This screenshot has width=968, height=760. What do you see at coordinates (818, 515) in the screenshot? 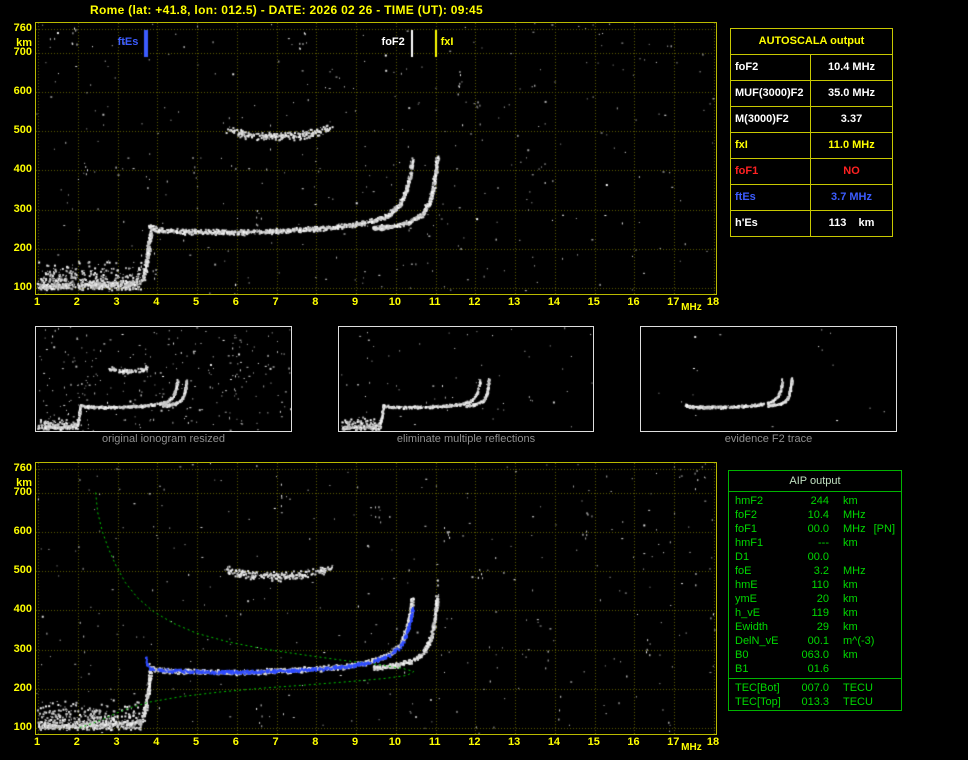
I see `aip-param-value: 10.4` at bounding box center [818, 515].